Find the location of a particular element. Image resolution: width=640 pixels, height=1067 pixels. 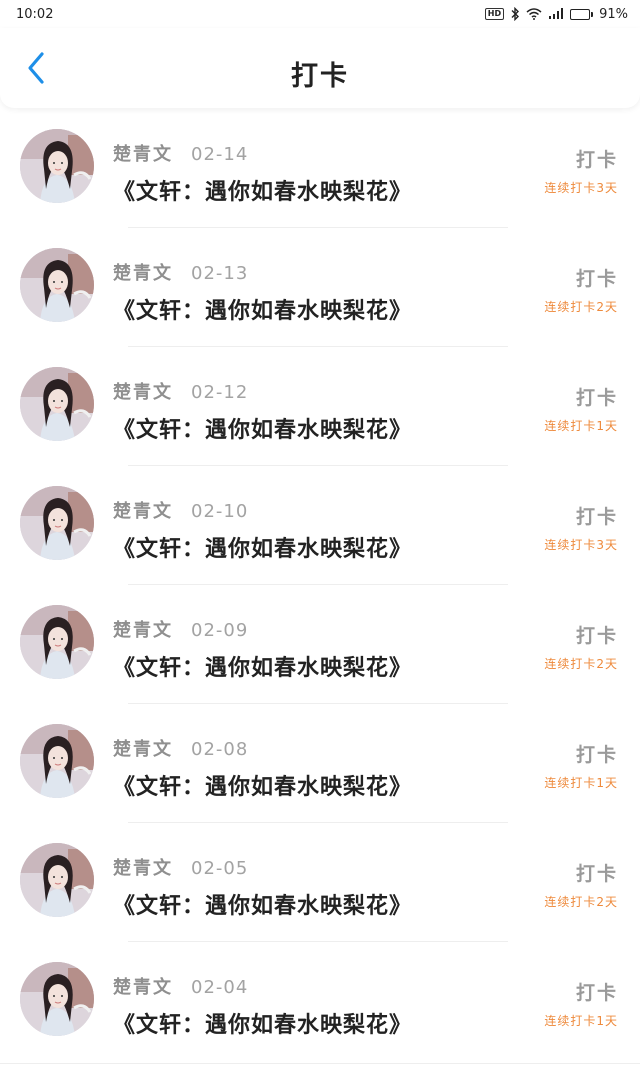

list-item: 楚青文 02-05 《文轩：遇你如春水映梨花》 打卡 连续打卡2天 is located at coordinates (320, 885).